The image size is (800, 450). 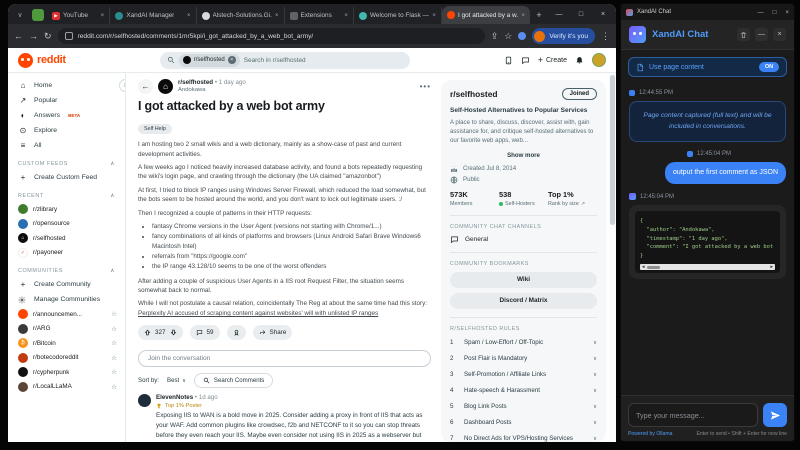 What do you see at coordinates (523, 359) in the screenshot?
I see `rule-item: 2 Post Flair is Mandatory ∨` at bounding box center [523, 359].